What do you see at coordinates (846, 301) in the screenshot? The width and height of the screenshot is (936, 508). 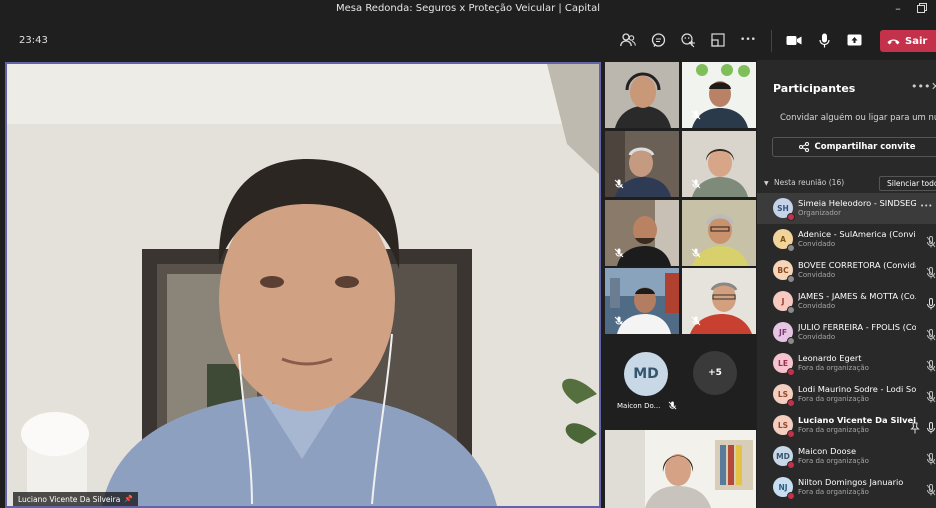 I see `participant-row: J JAMES - JAMES & MOTTA (Co... Convidado` at bounding box center [846, 301].